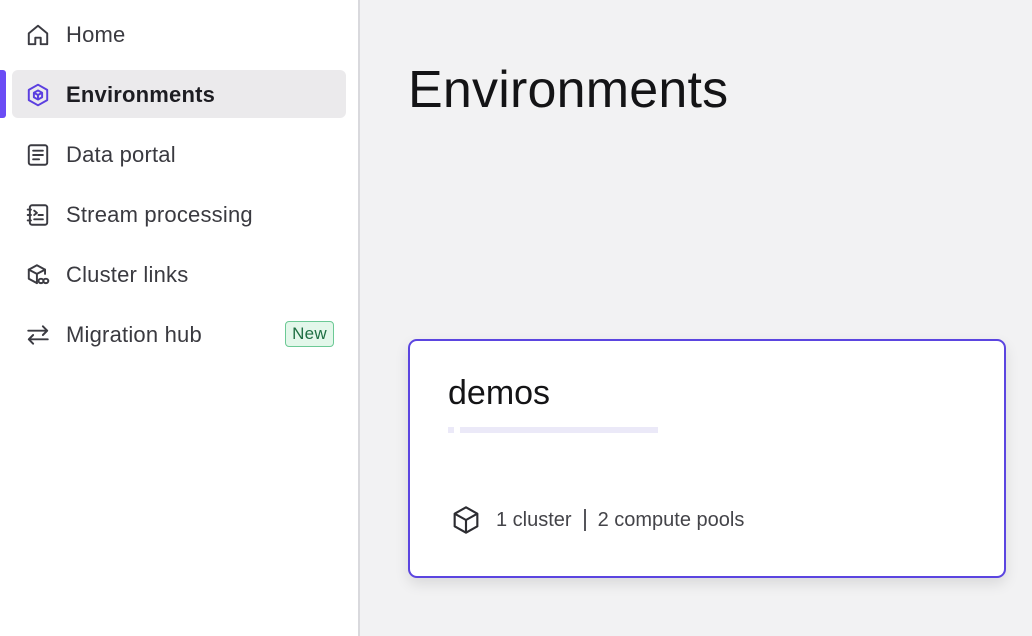 The image size is (1032, 636). Describe the element at coordinates (134, 334) in the screenshot. I see `sidebar-item-label: Migration hub` at that location.